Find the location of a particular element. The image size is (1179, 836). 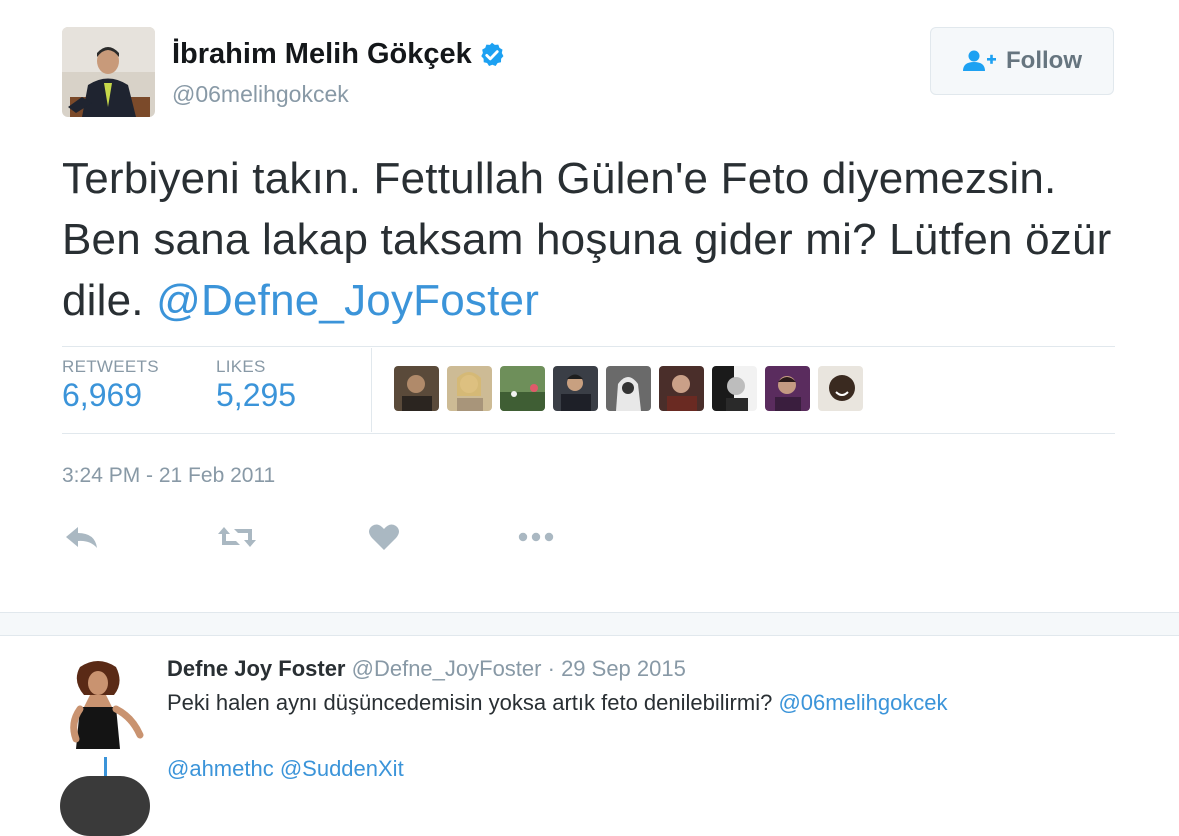

reply-icon is located at coordinates (81, 537).